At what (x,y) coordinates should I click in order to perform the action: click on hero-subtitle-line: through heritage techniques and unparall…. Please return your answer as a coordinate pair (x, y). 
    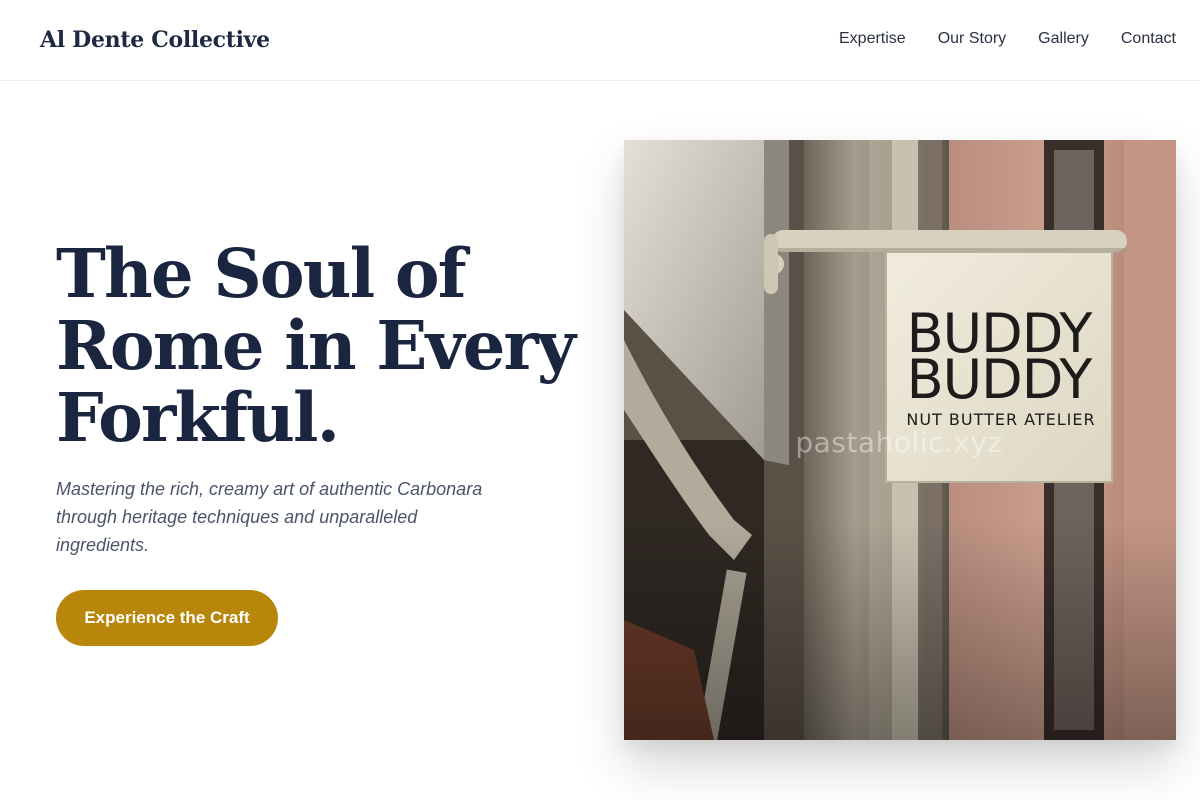
    Looking at the image, I should click on (237, 517).